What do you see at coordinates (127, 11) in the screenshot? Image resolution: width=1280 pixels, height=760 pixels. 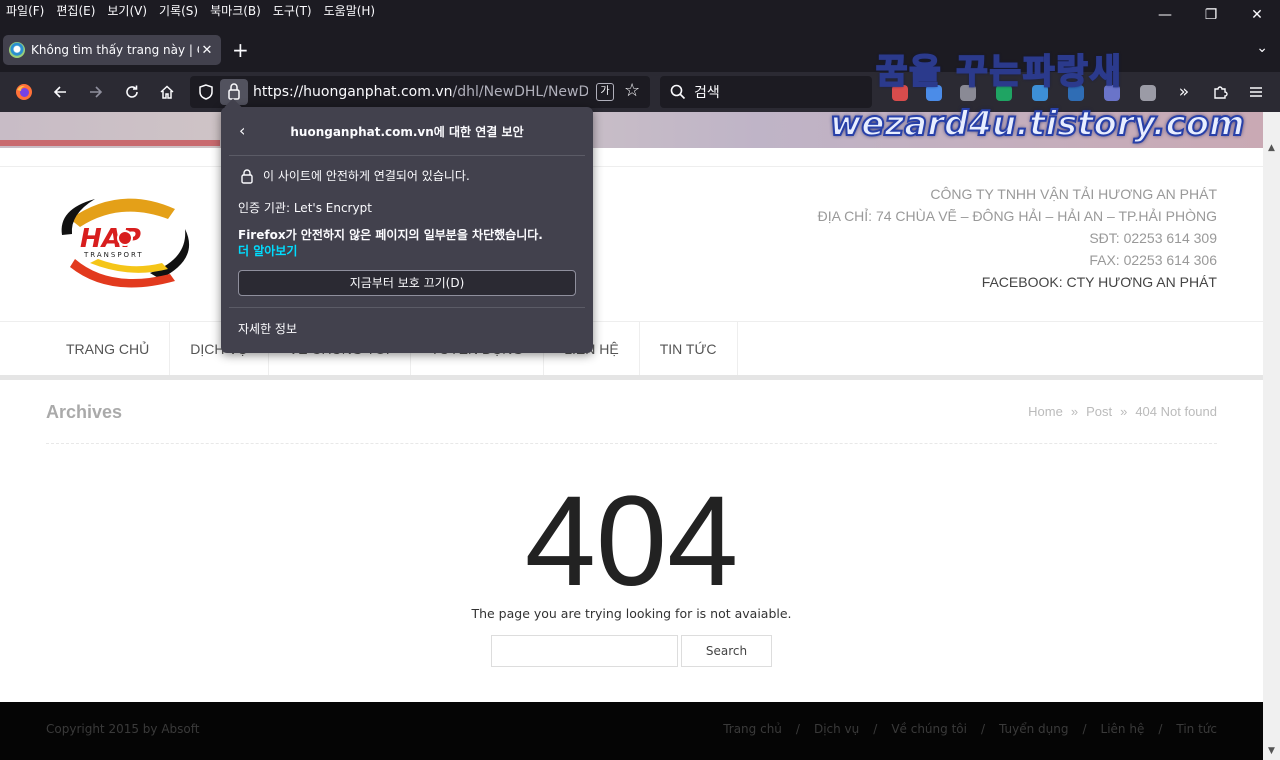 I see `menu-view: 보기(V)` at bounding box center [127, 11].